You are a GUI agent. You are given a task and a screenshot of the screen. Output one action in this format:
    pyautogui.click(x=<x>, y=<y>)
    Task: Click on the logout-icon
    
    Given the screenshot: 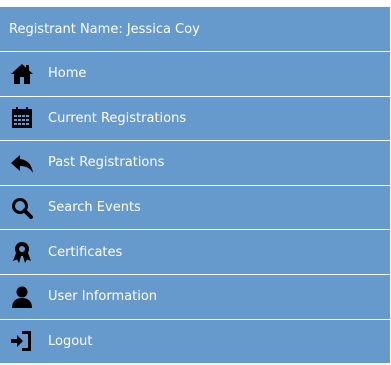 What is the action you would take?
    pyautogui.click(x=22, y=341)
    